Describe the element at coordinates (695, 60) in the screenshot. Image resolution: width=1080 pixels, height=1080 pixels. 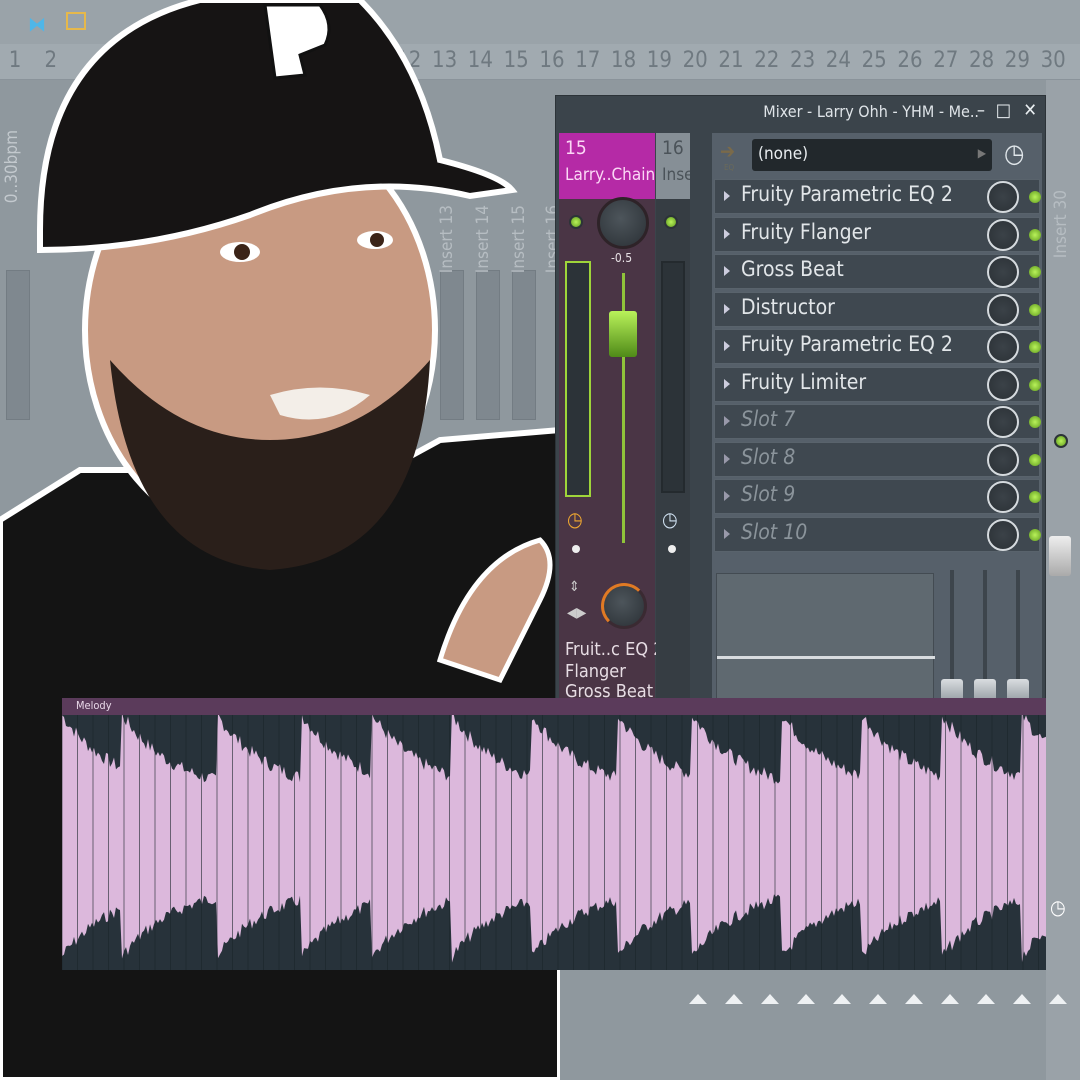
I see `bar-number: 20` at that location.